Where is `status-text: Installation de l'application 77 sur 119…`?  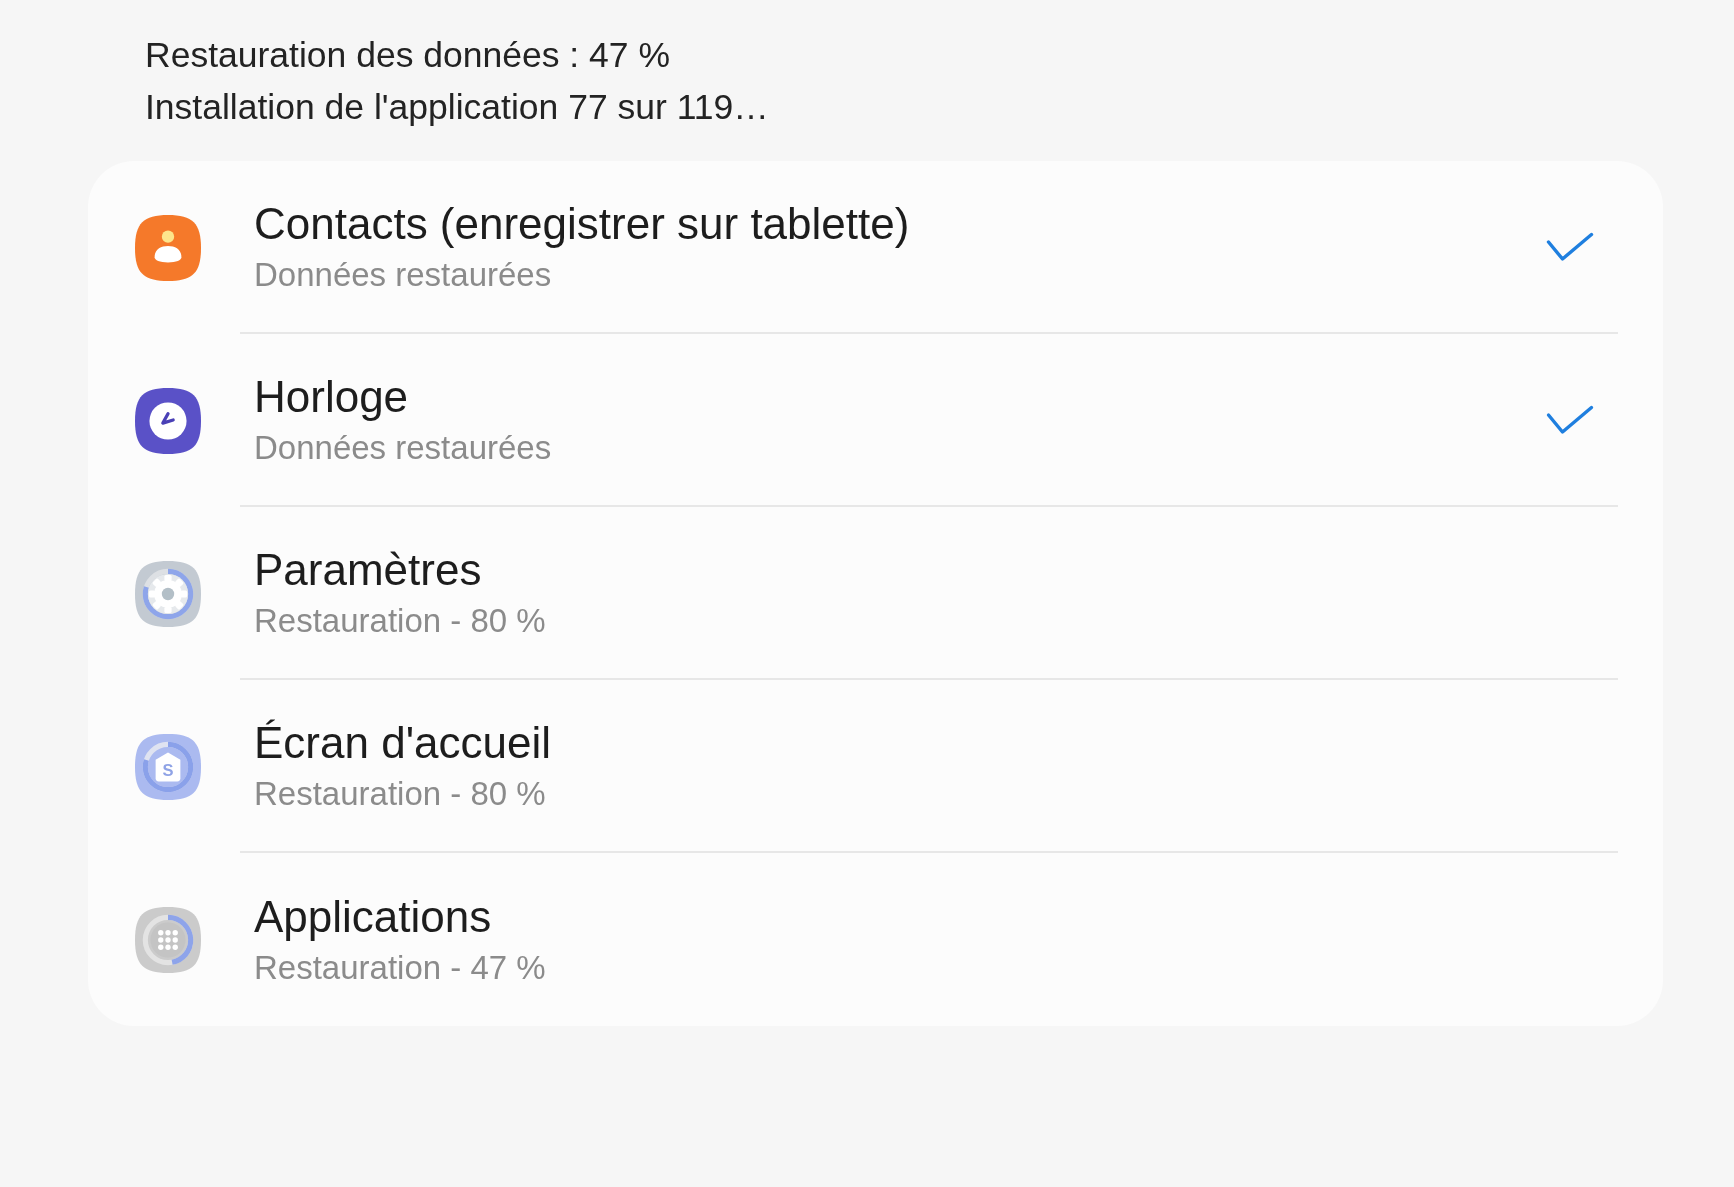
status-text: Installation de l'application 77 sur 119… is located at coordinates (457, 107).